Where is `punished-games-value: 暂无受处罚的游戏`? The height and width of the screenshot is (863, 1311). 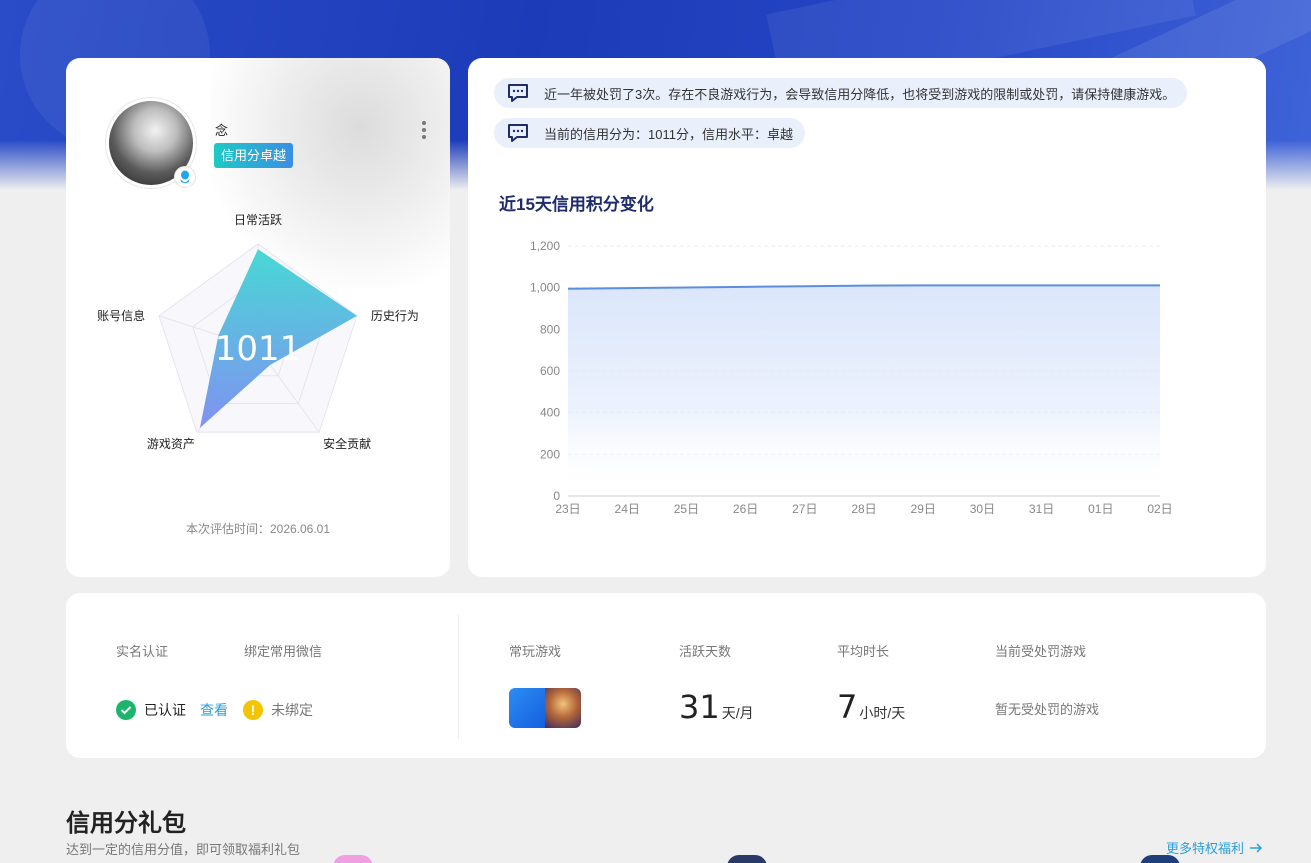 punished-games-value: 暂无受处罚的游戏 is located at coordinates (1047, 709).